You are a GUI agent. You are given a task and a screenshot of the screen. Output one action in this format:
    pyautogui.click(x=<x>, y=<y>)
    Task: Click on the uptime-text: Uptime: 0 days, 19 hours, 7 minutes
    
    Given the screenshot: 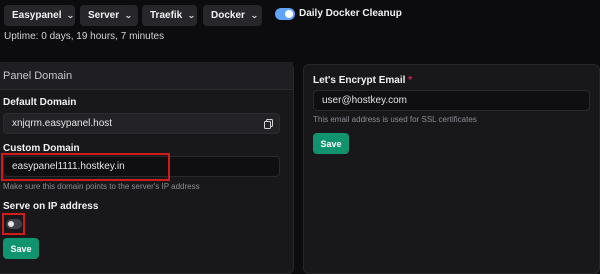 What is the action you would take?
    pyautogui.click(x=84, y=36)
    